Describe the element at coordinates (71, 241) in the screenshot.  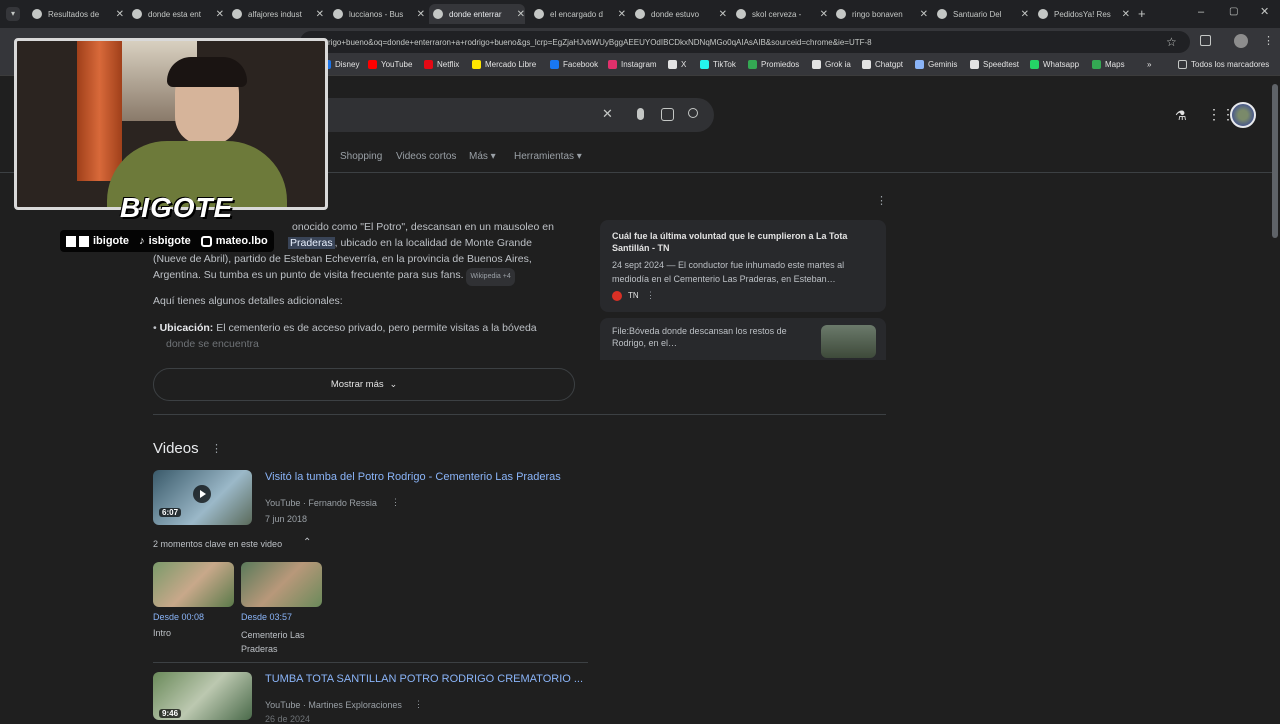
I see `twitch-icon` at that location.